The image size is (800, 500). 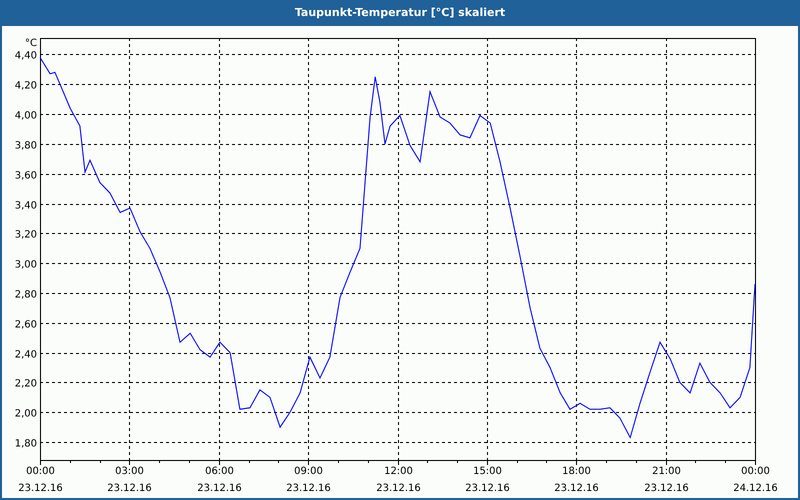 What do you see at coordinates (576, 471) in the screenshot?
I see `x-tick-label: 18:00` at bounding box center [576, 471].